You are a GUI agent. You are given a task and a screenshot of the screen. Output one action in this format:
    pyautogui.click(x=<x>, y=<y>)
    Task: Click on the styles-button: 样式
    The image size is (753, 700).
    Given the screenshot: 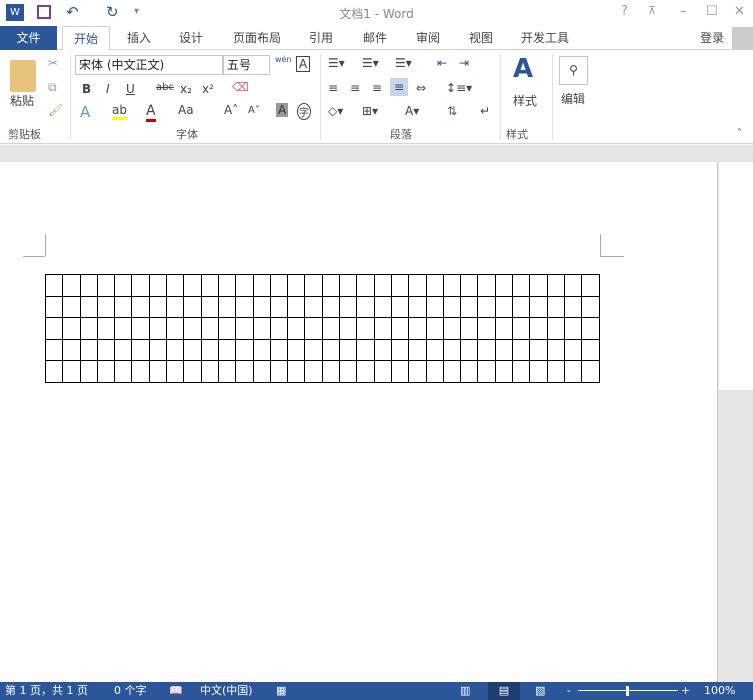 What is the action you would take?
    pyautogui.click(x=525, y=100)
    